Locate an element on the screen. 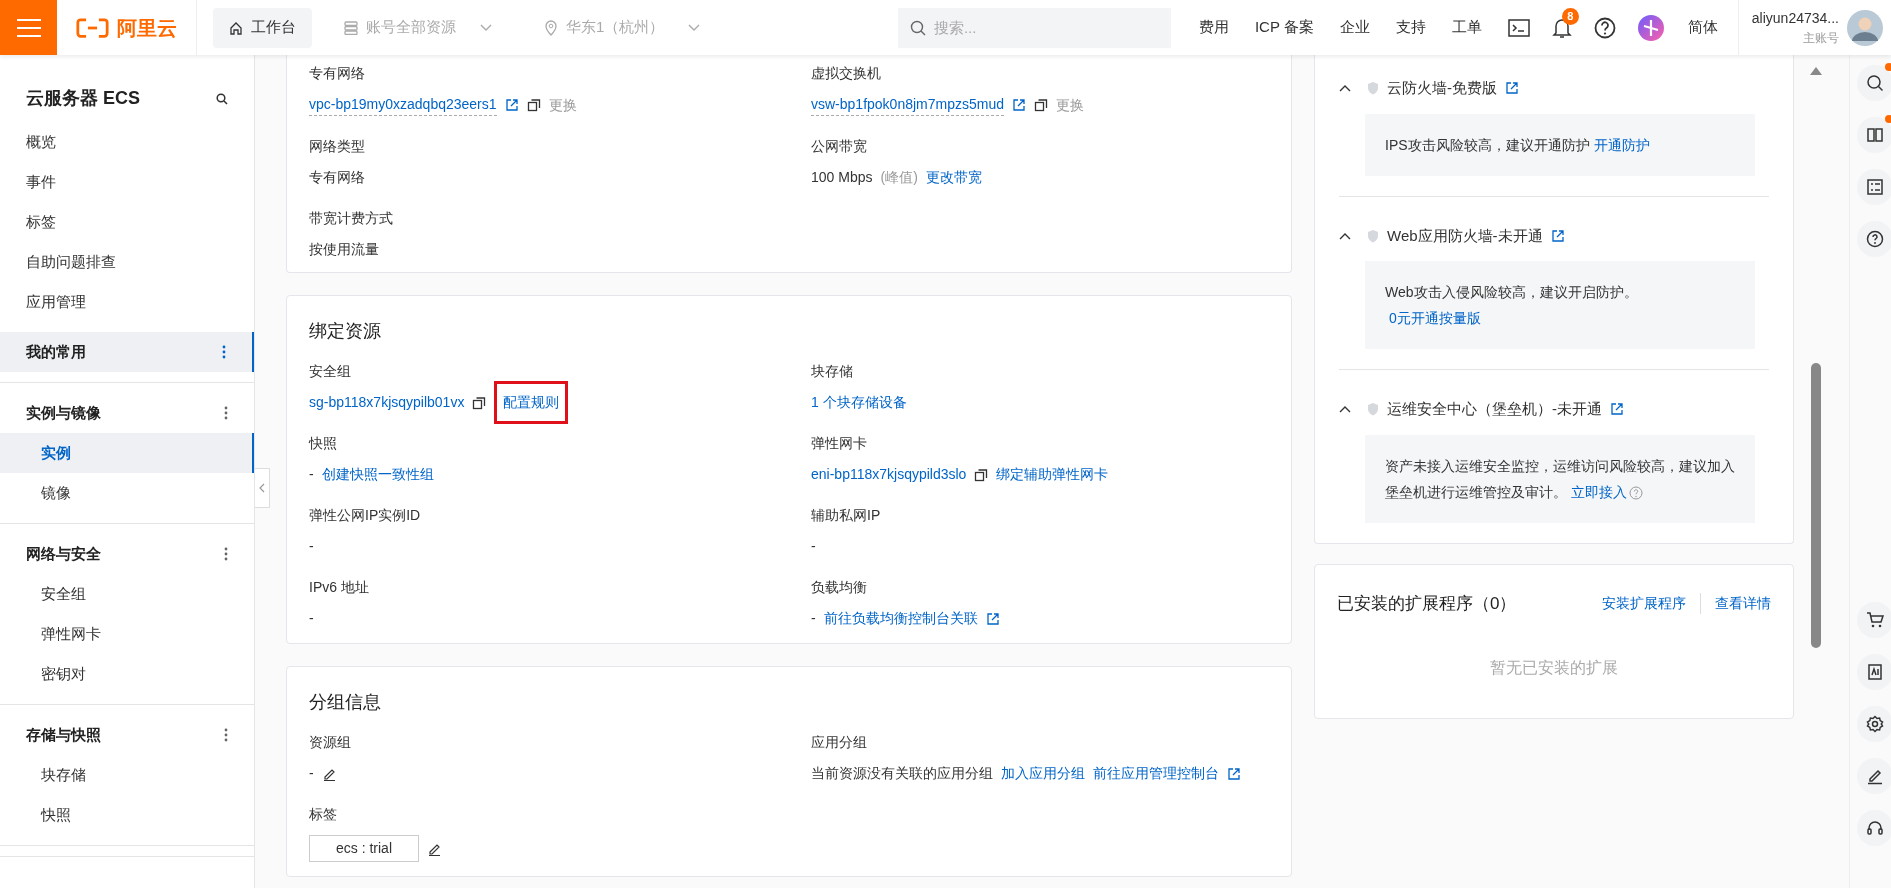 The height and width of the screenshot is (888, 1891). link: 前往应用管理控制台 is located at coordinates (1156, 773).